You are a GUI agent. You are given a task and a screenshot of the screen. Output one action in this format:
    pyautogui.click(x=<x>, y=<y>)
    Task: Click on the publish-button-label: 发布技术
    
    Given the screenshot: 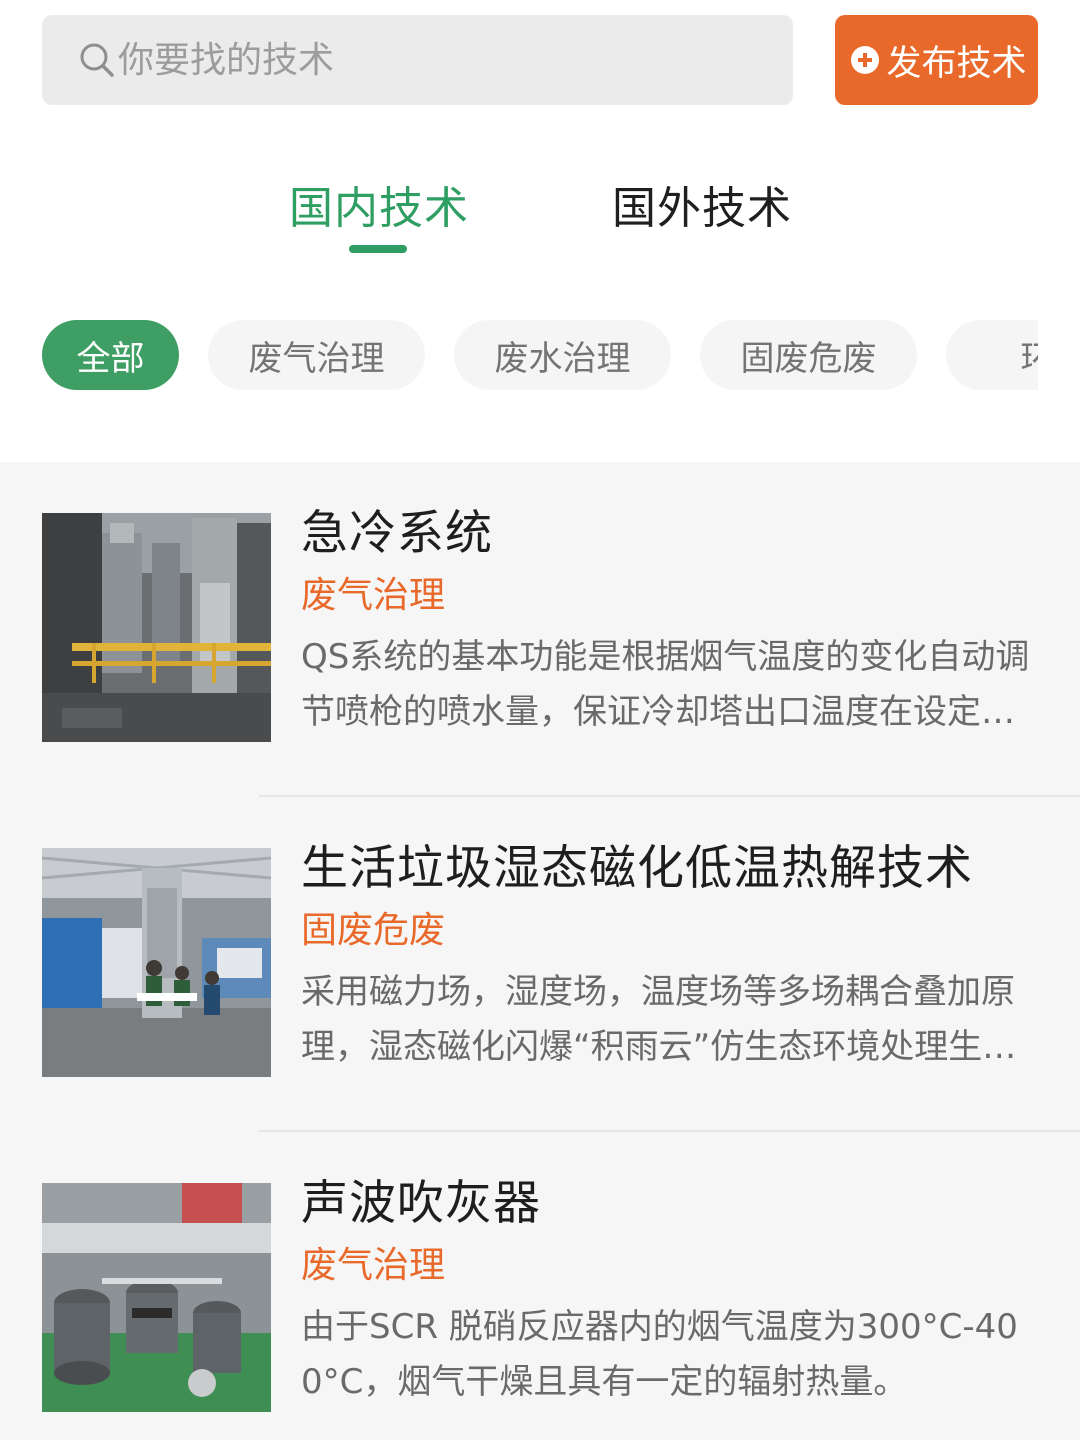 What is the action you would take?
    pyautogui.click(x=956, y=63)
    